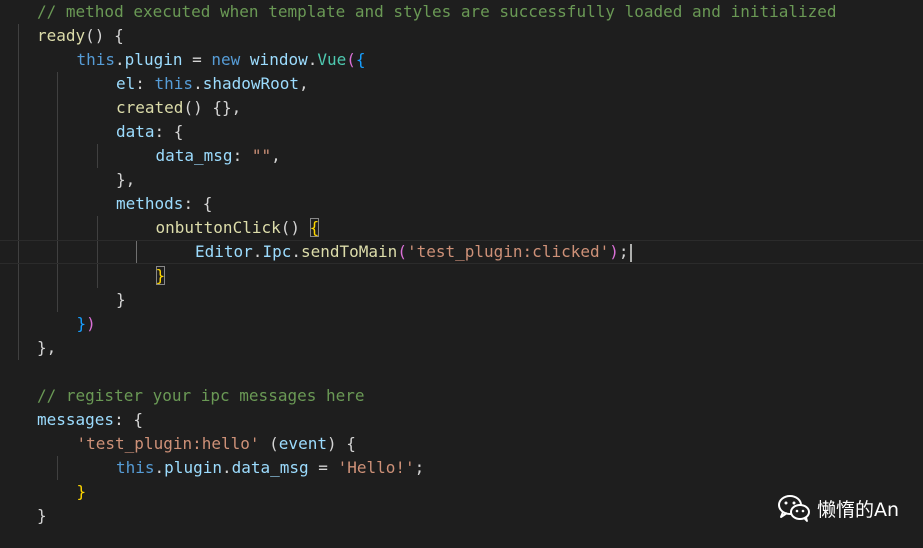  What do you see at coordinates (323, 467) in the screenshot?
I see `code-token: =` at bounding box center [323, 467].